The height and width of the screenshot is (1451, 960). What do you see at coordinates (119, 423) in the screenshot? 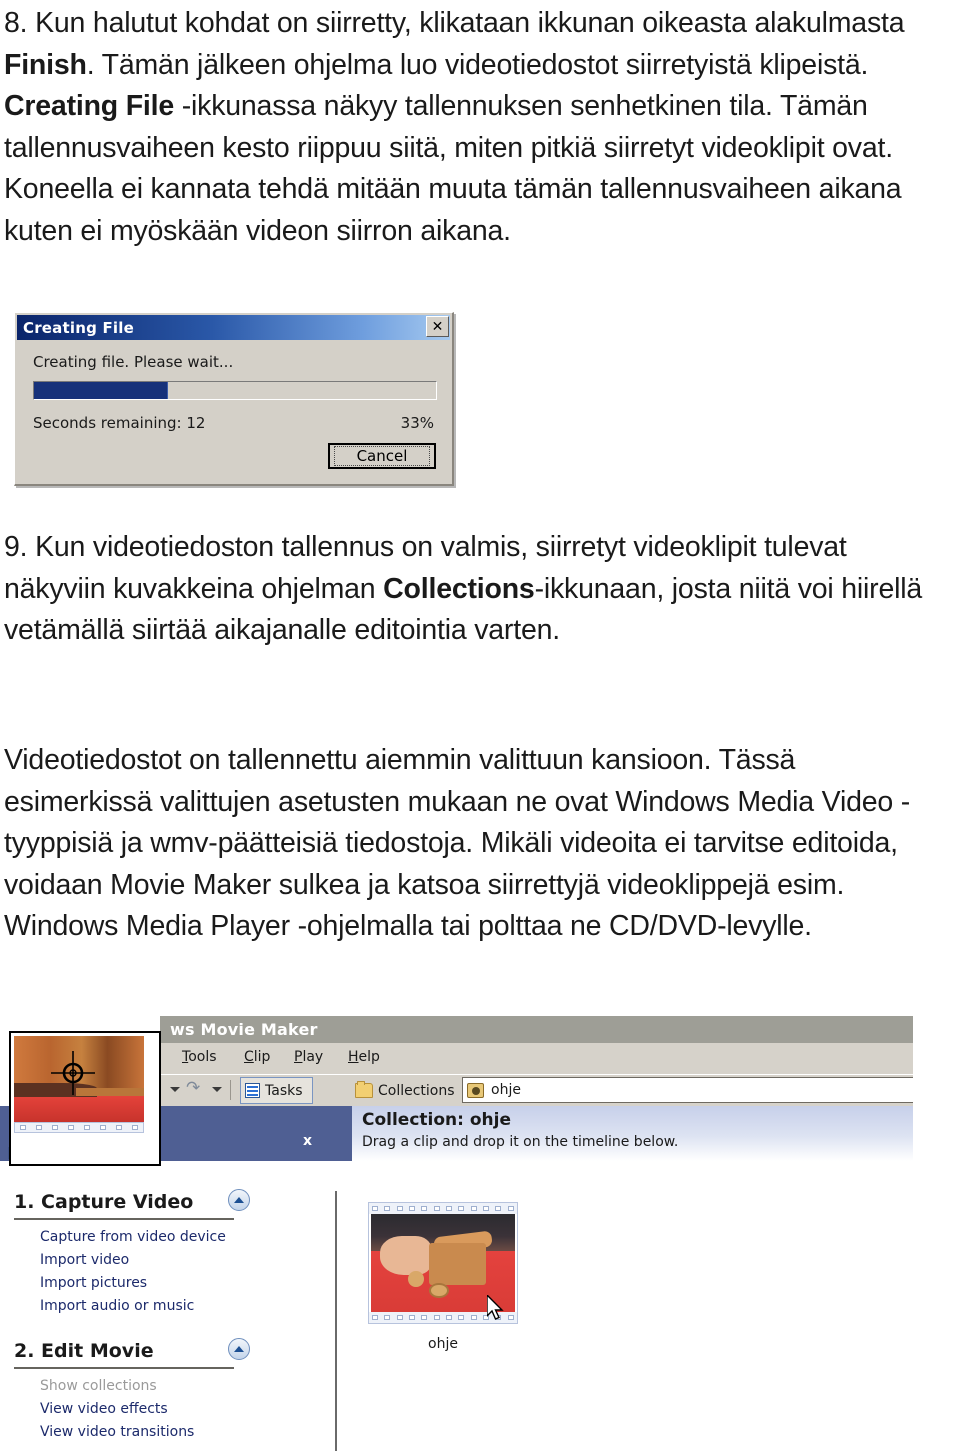
I see `seconds-remaining-label: Seconds remaining: 12` at bounding box center [119, 423].